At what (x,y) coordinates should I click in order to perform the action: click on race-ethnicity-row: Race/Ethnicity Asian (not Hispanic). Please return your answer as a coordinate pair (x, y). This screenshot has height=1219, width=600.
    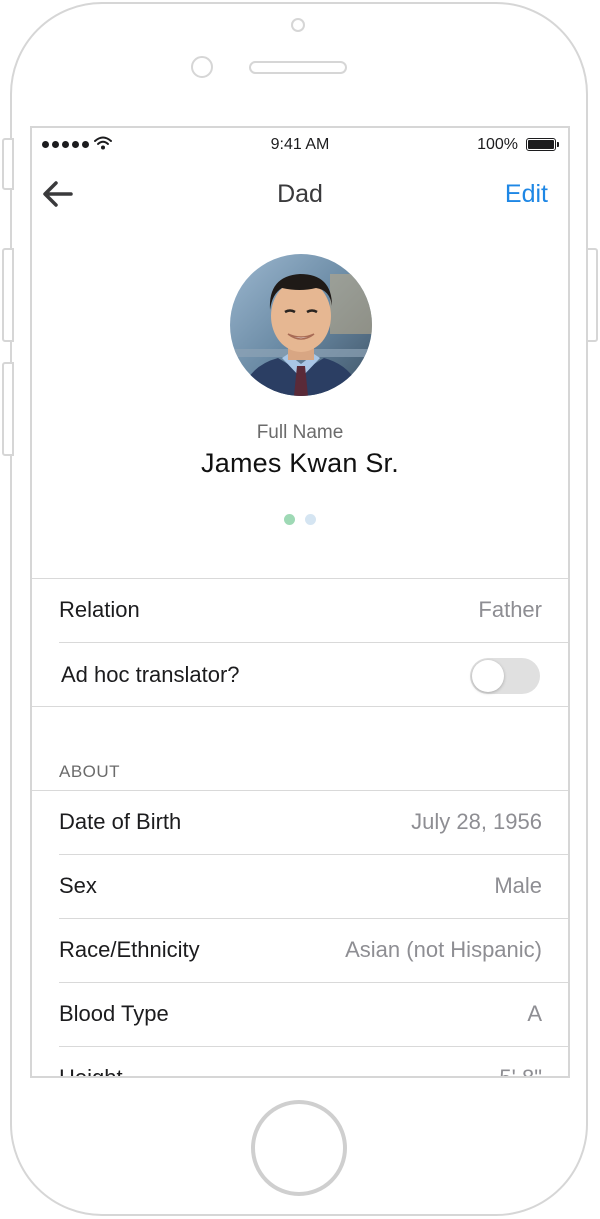
    Looking at the image, I should click on (300, 951).